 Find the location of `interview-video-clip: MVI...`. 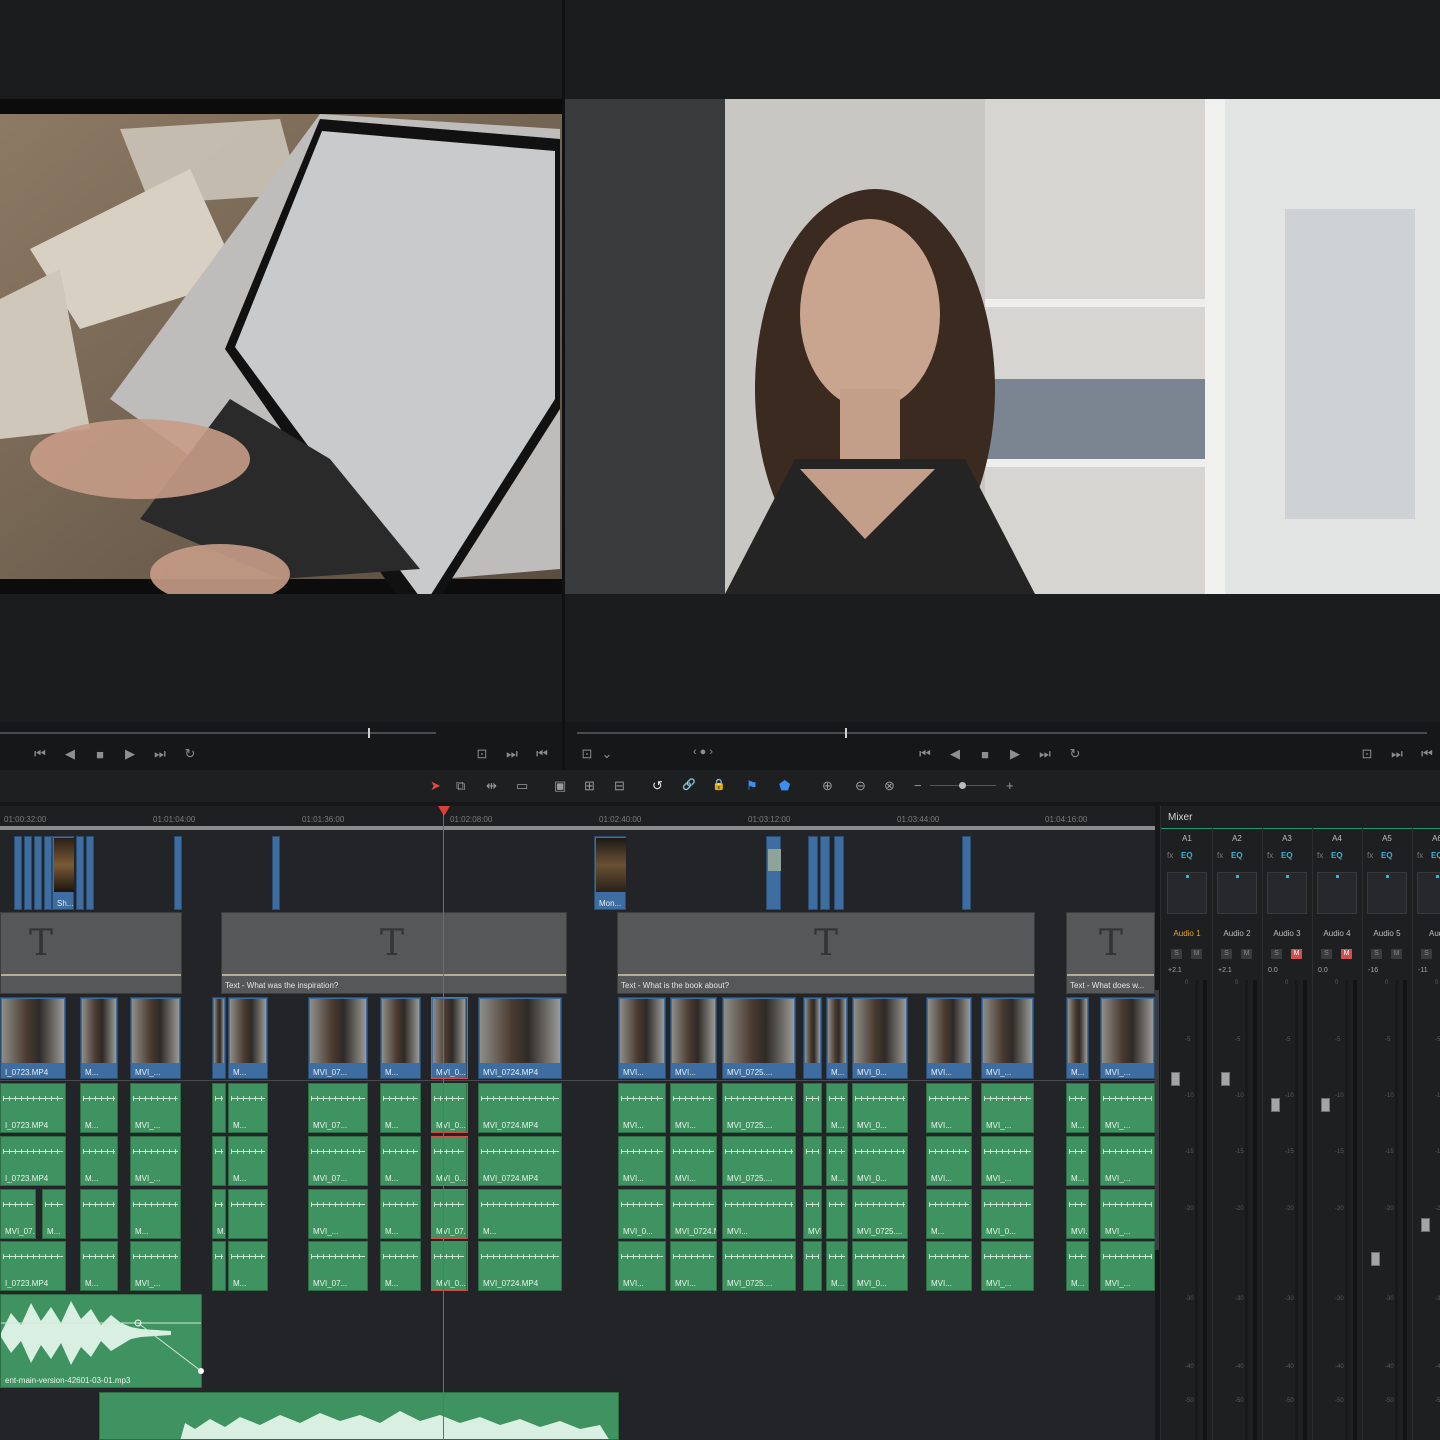

interview-video-clip: MVI... is located at coordinates (949, 1038).